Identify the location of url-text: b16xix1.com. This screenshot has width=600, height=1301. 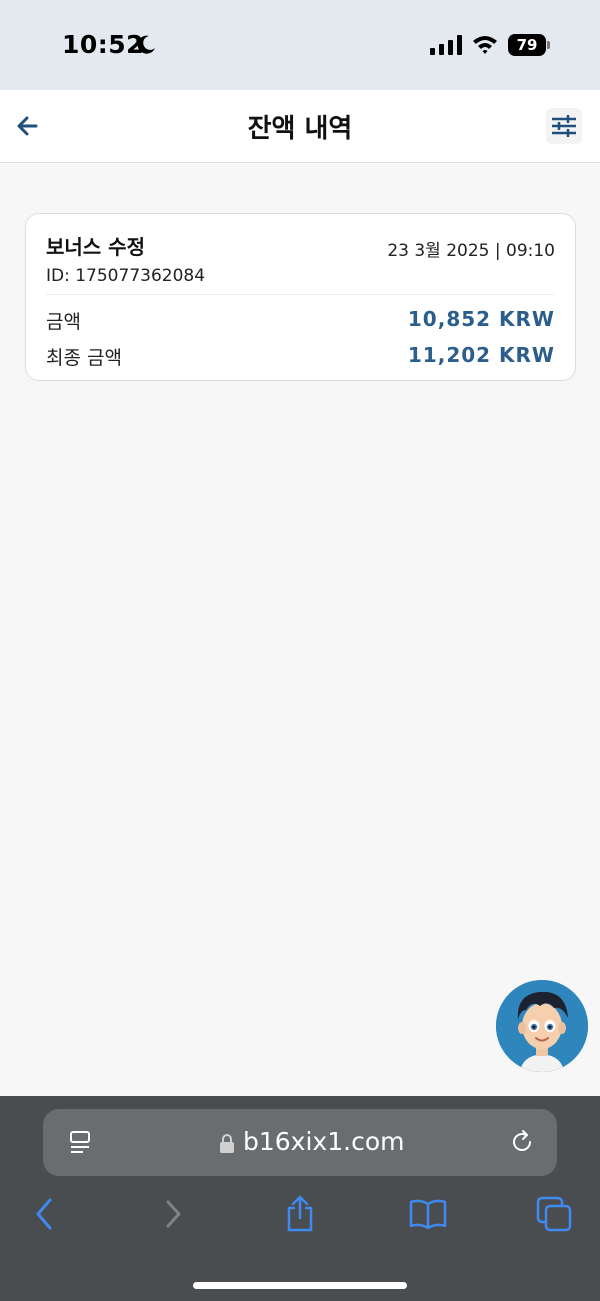
(324, 1141).